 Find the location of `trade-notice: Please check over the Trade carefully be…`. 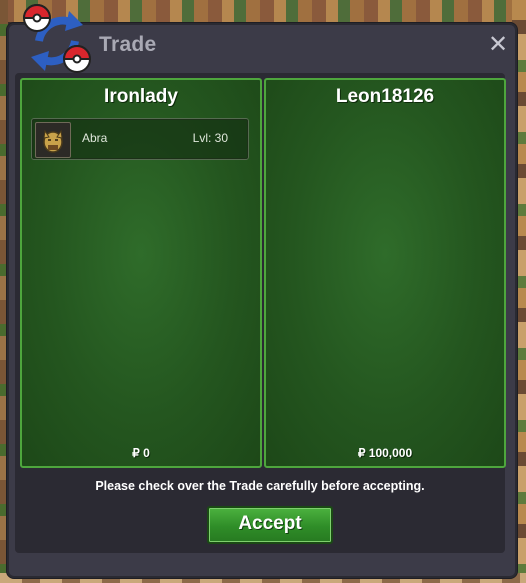

trade-notice: Please check over the Trade carefully be… is located at coordinates (260, 486).